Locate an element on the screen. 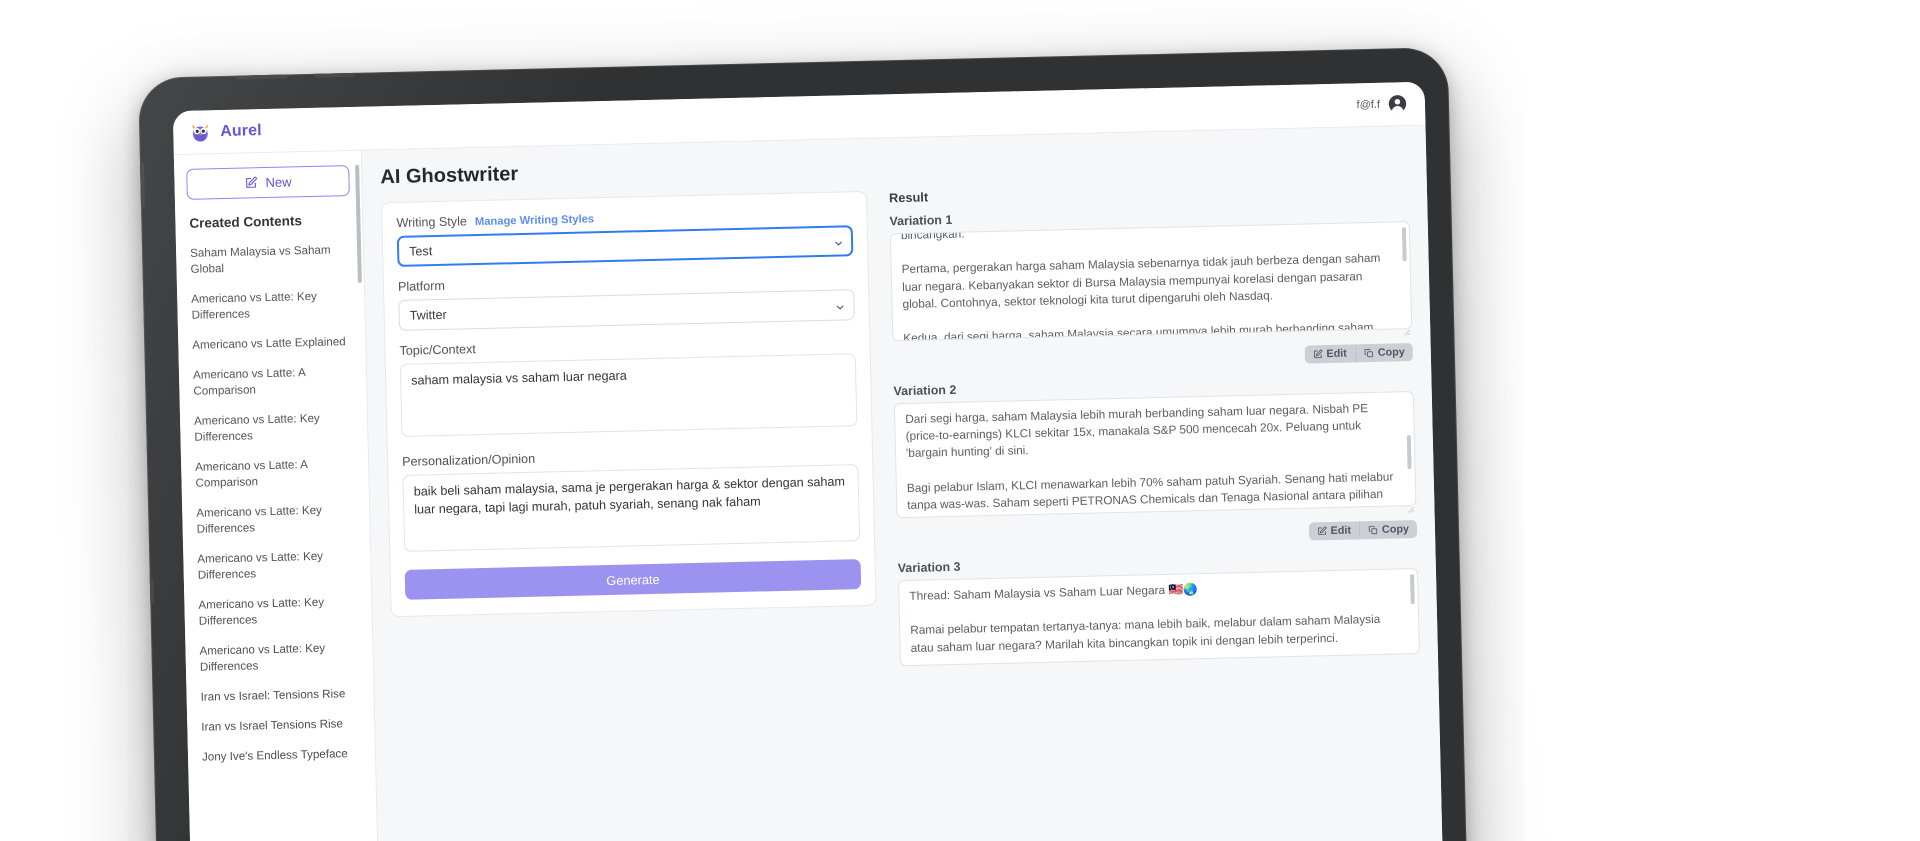 Image resolution: width=1920 pixels, height=841 pixels. list-item: Saham Malaysia vs Saham Global is located at coordinates (270, 260).